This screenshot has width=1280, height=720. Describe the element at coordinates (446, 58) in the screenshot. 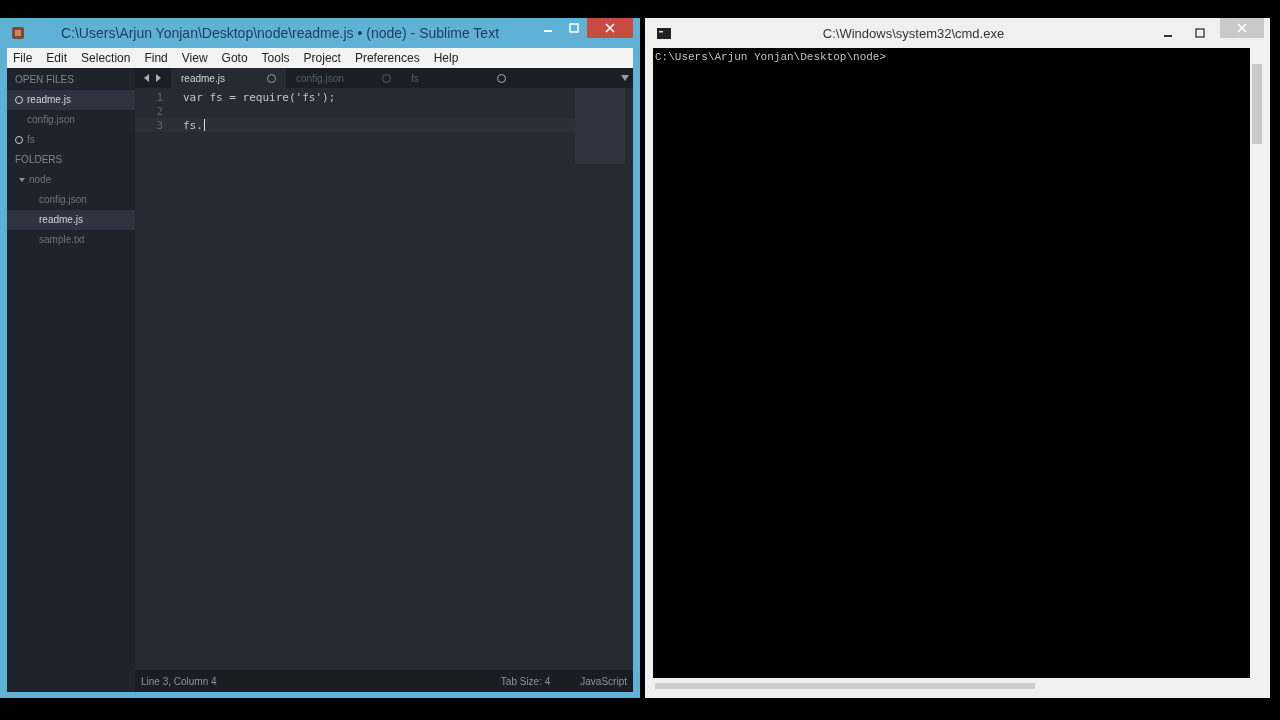

I see `menu-item: Help` at that location.